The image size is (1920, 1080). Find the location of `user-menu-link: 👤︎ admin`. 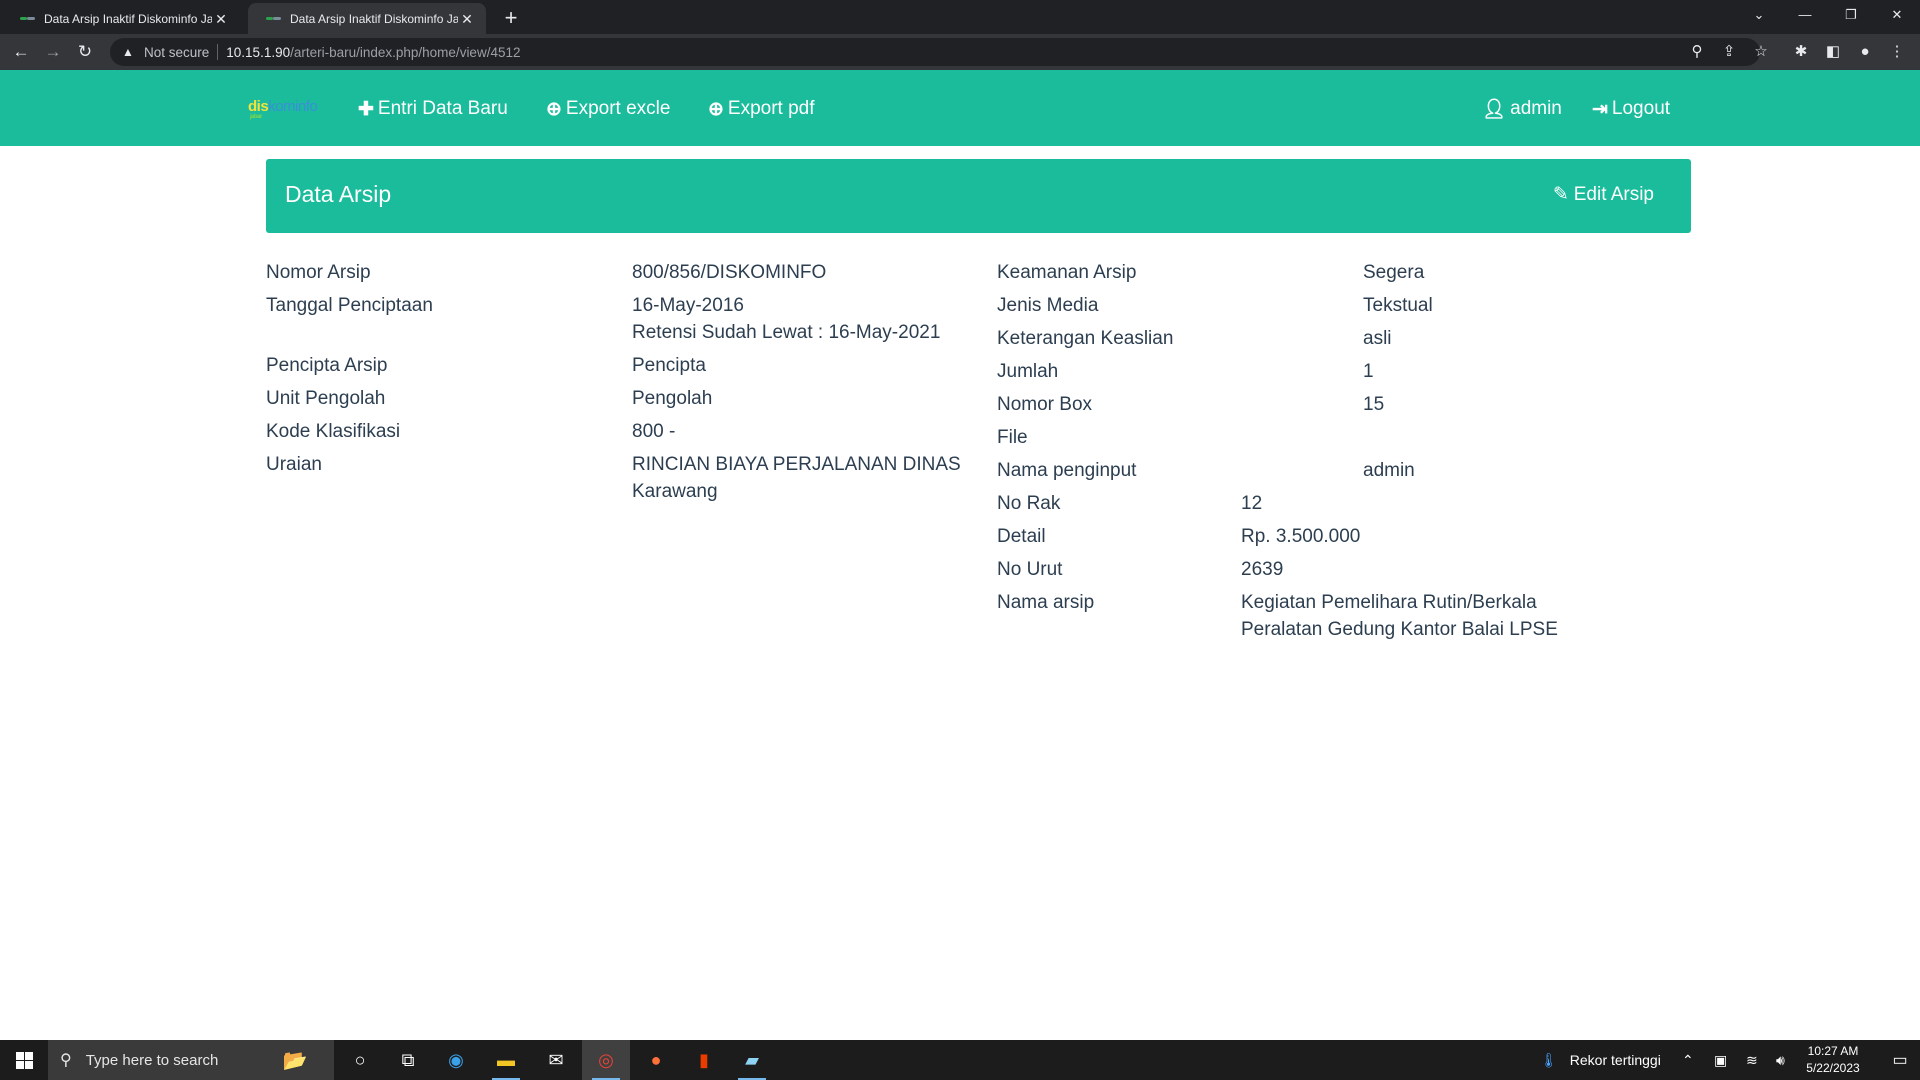

user-menu-link: 👤︎ admin is located at coordinates (1522, 109).